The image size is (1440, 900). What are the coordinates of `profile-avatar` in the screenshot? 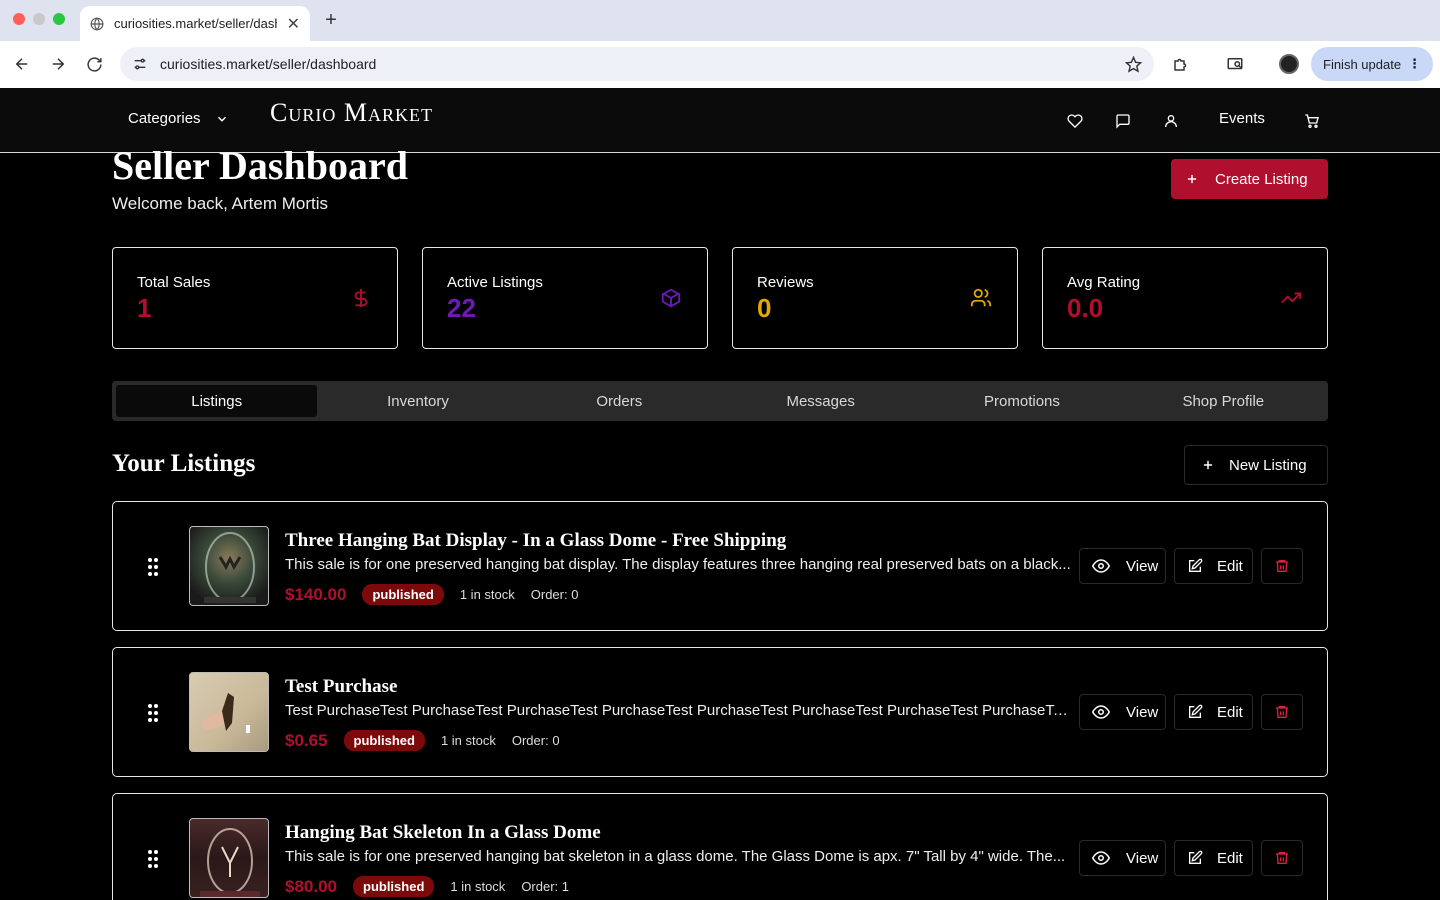 It's located at (1289, 64).